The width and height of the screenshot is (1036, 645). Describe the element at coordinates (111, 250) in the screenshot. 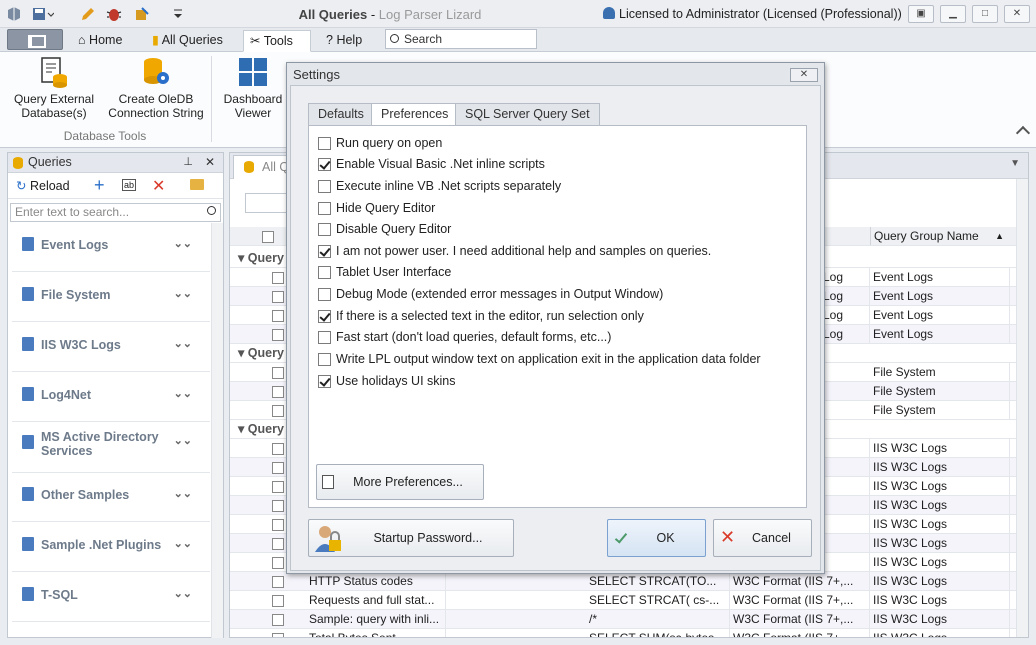

I see `query-group-event-logs: Event Logs ⌄⌄` at that location.